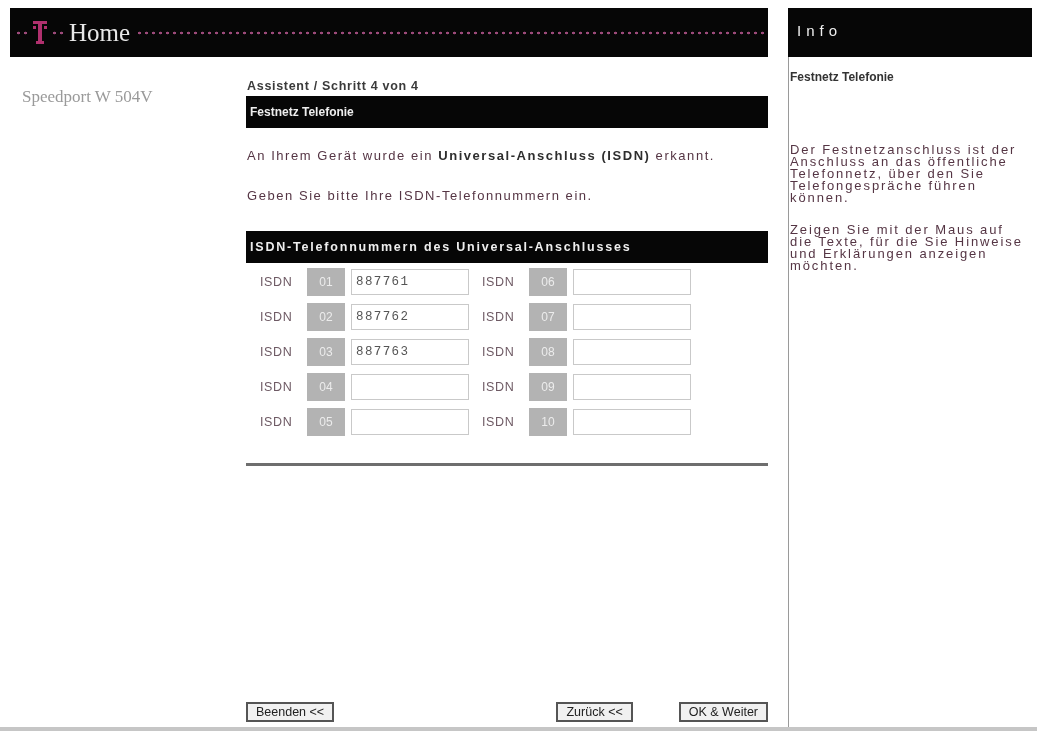 The width and height of the screenshot is (1037, 731). I want to click on nav-button: Zurück <<, so click(594, 712).